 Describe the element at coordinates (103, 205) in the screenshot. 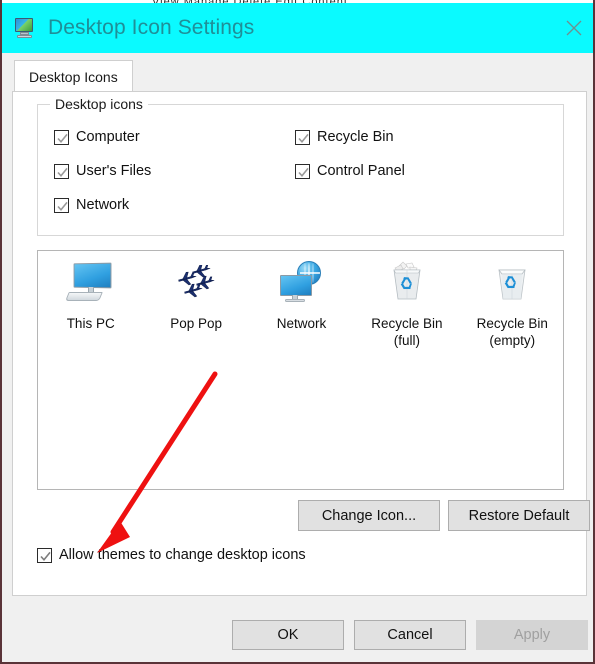

I see `checkbox-label: Network` at that location.